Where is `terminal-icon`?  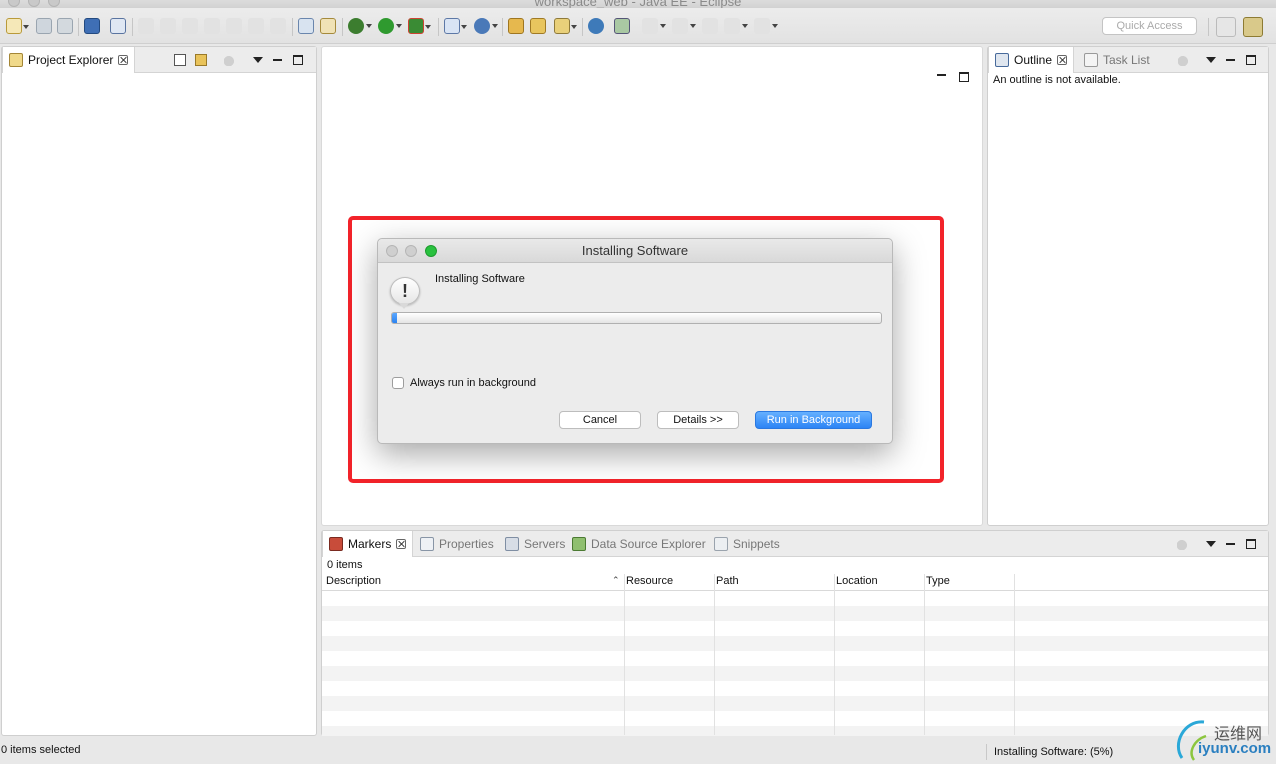 terminal-icon is located at coordinates (92, 26).